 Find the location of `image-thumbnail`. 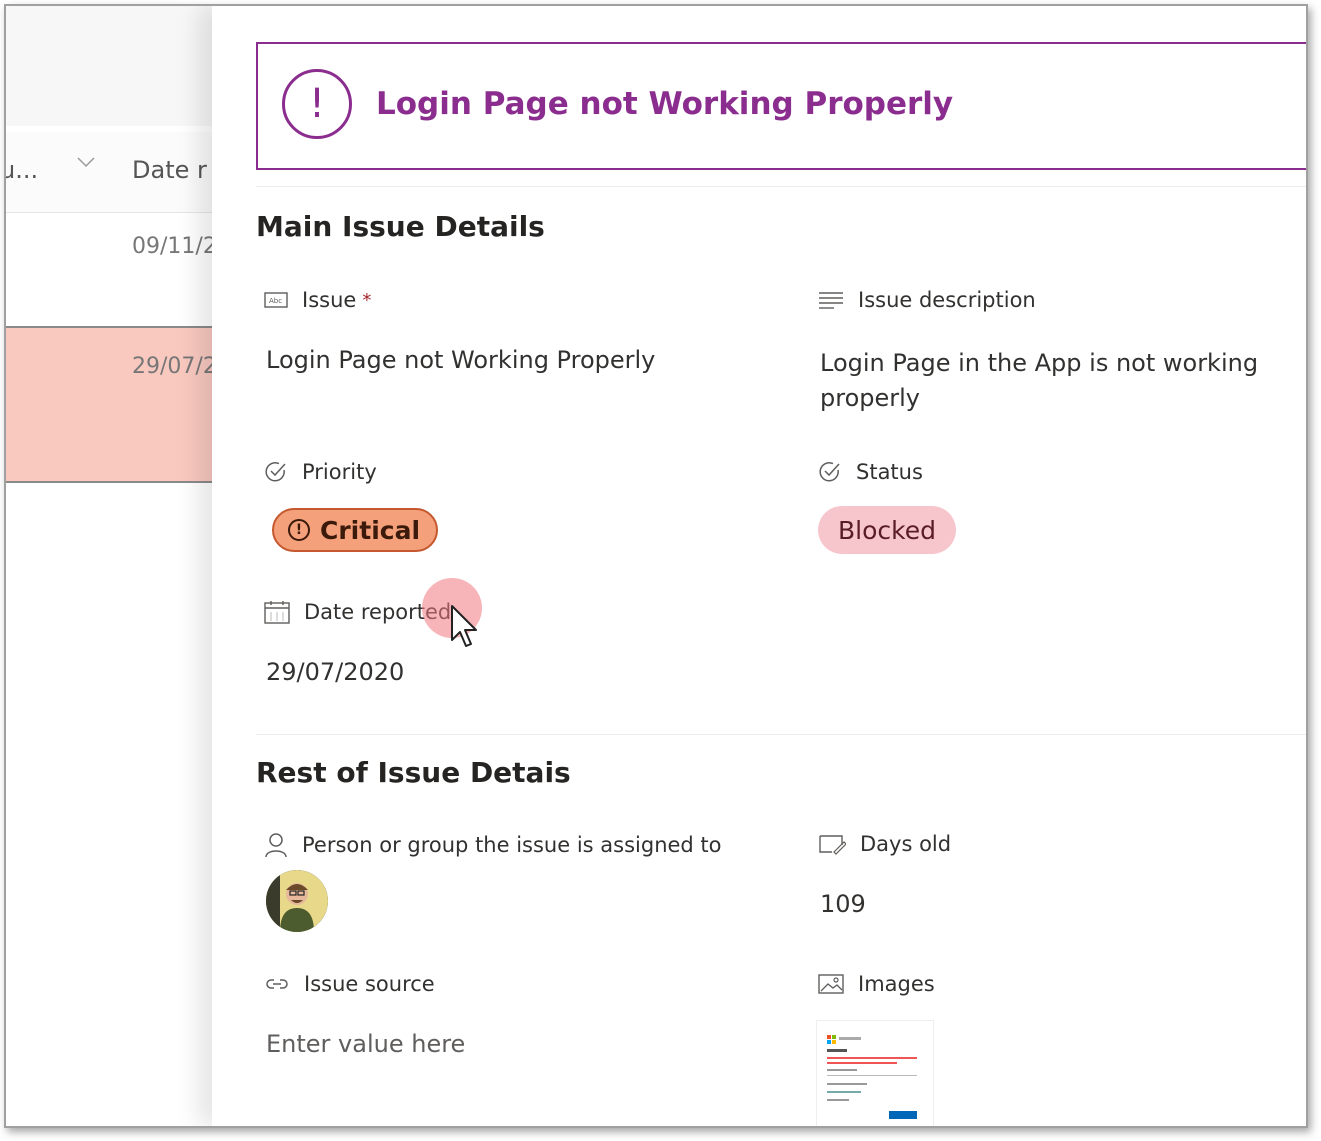

image-thumbnail is located at coordinates (875, 1073).